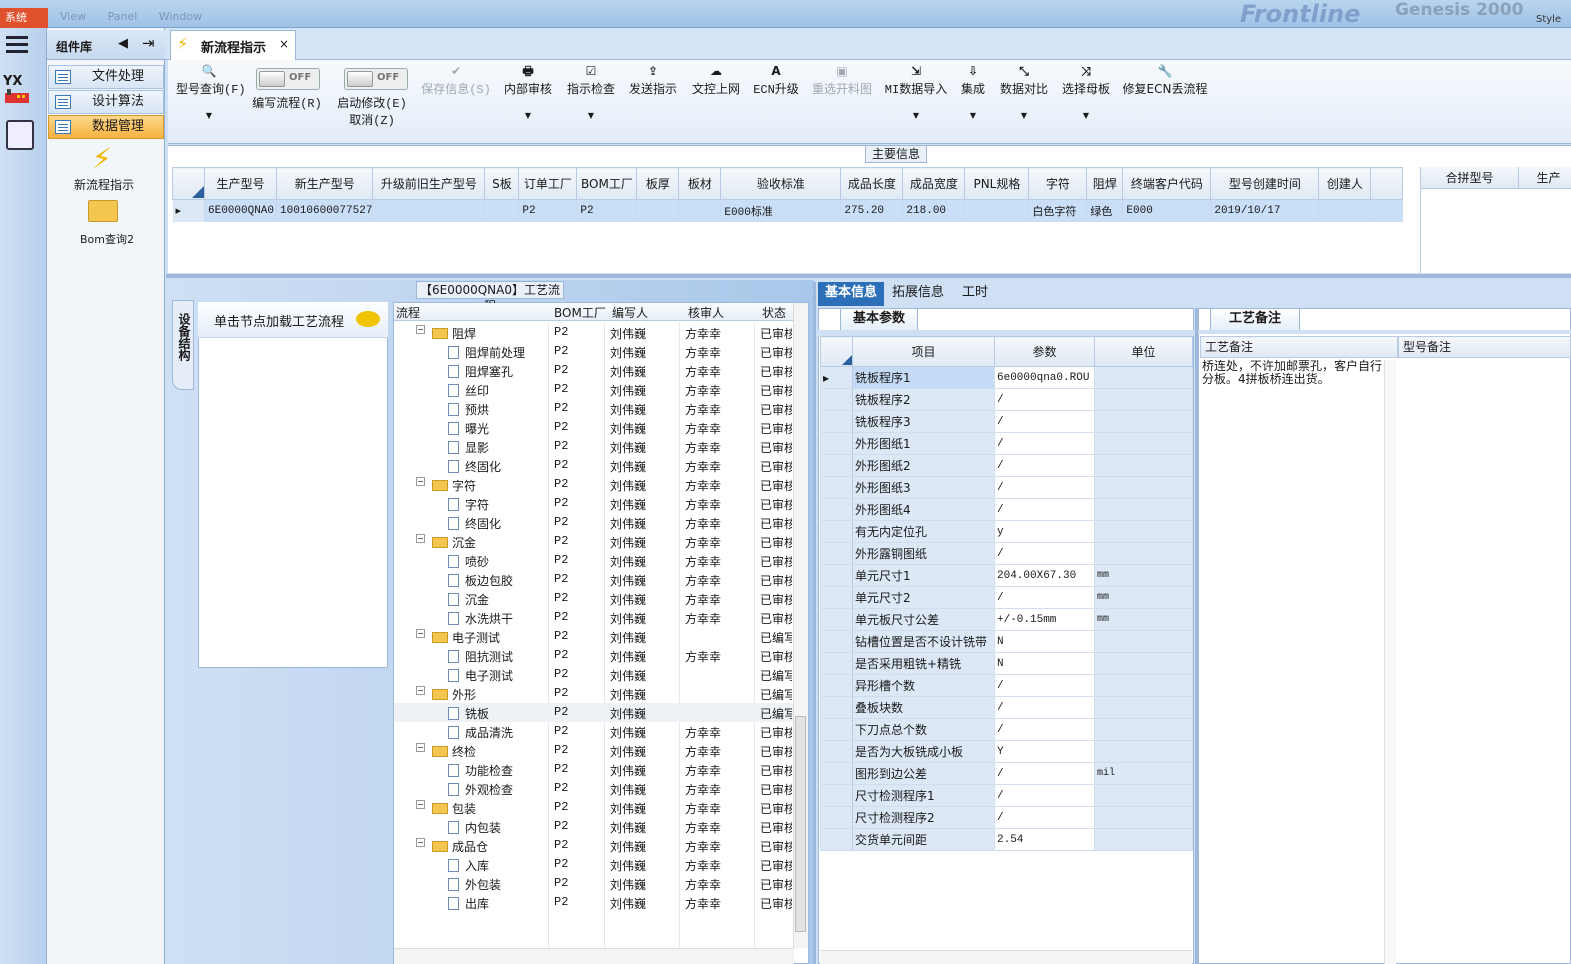 The image size is (1571, 964). I want to click on param-row: 铣板程序2/, so click(1006, 399).